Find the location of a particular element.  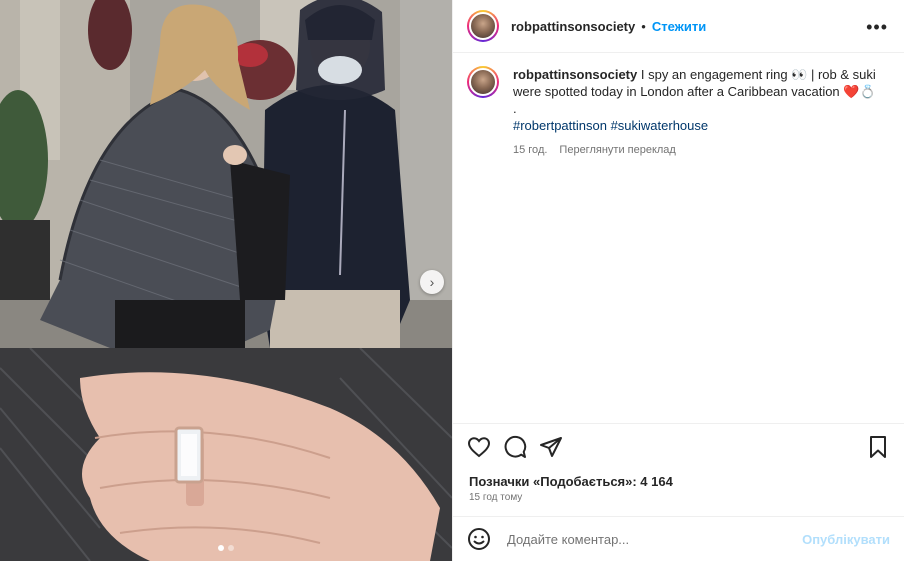

likes-count: Позначки «Подобається»: 4 164 is located at coordinates (678, 474).